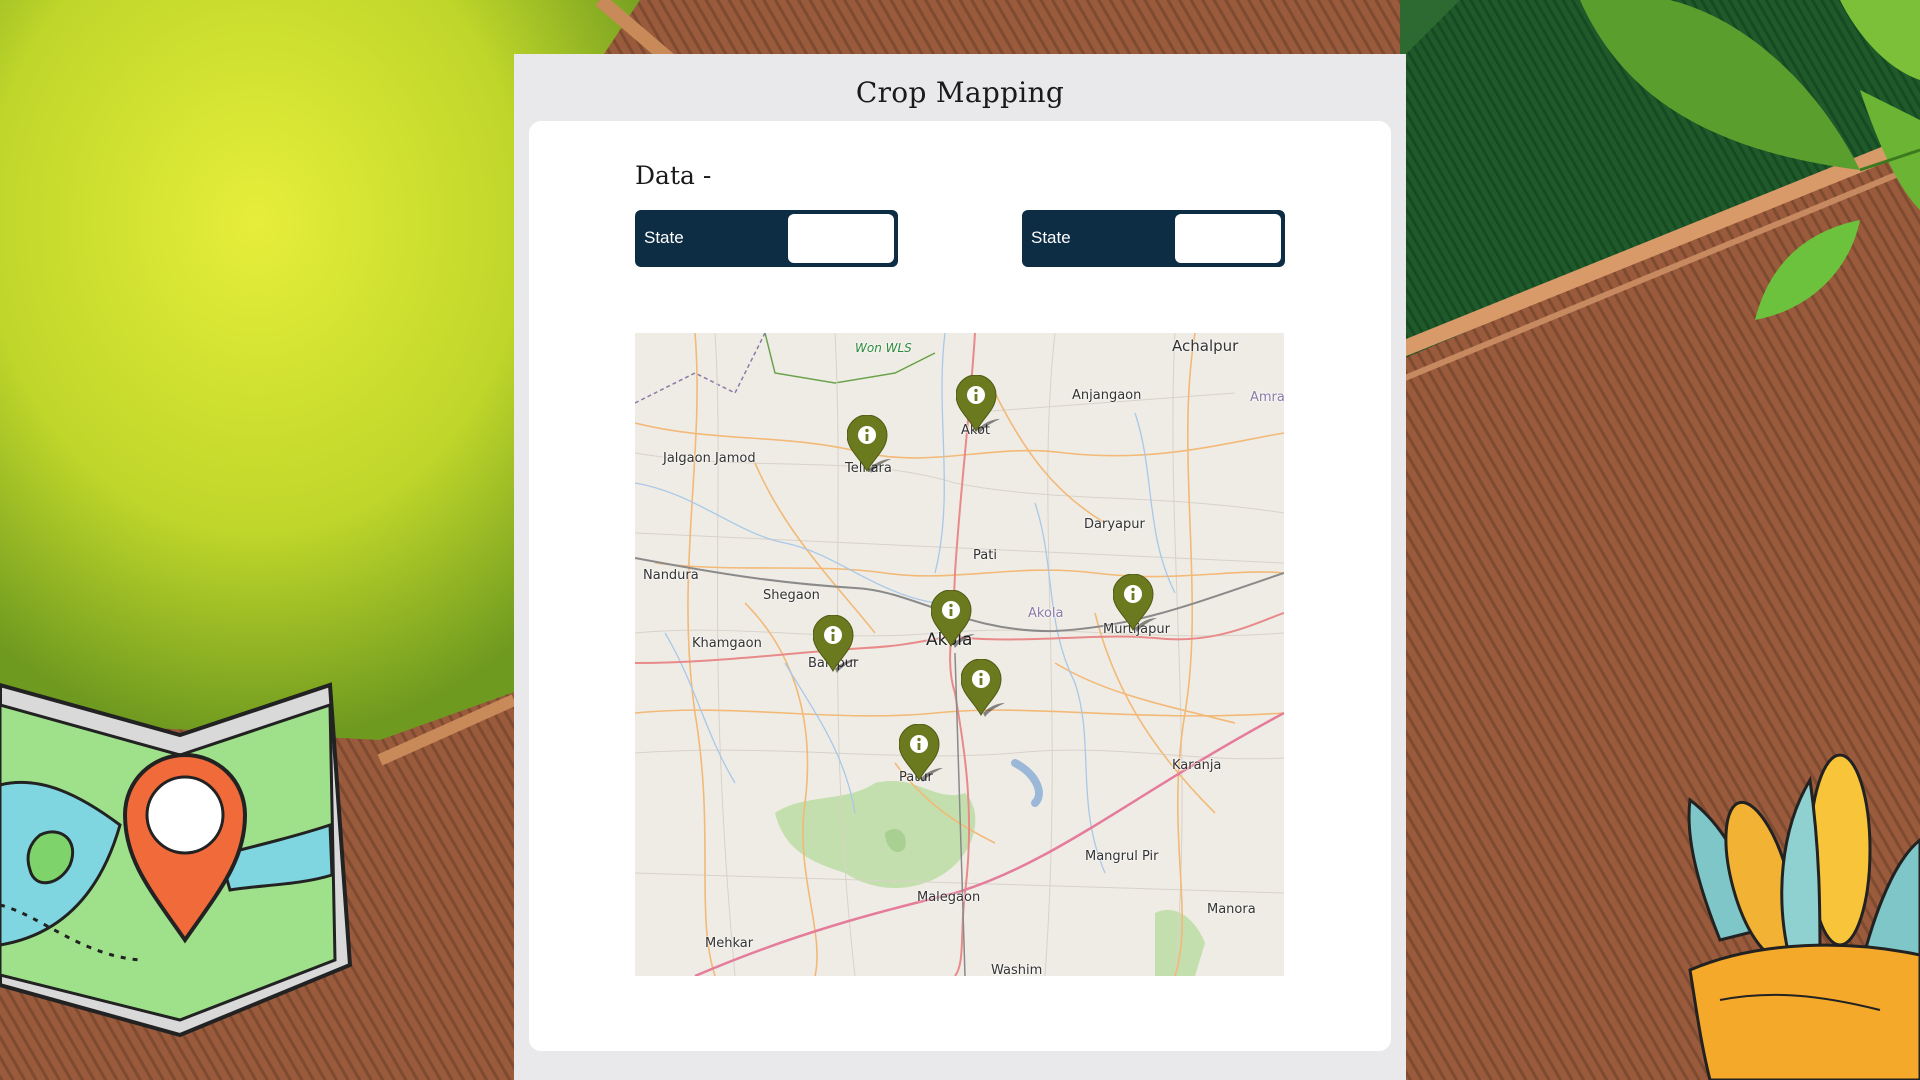 This screenshot has height=1080, width=1920. Describe the element at coordinates (673, 175) in the screenshot. I see `data-label: Data -` at that location.